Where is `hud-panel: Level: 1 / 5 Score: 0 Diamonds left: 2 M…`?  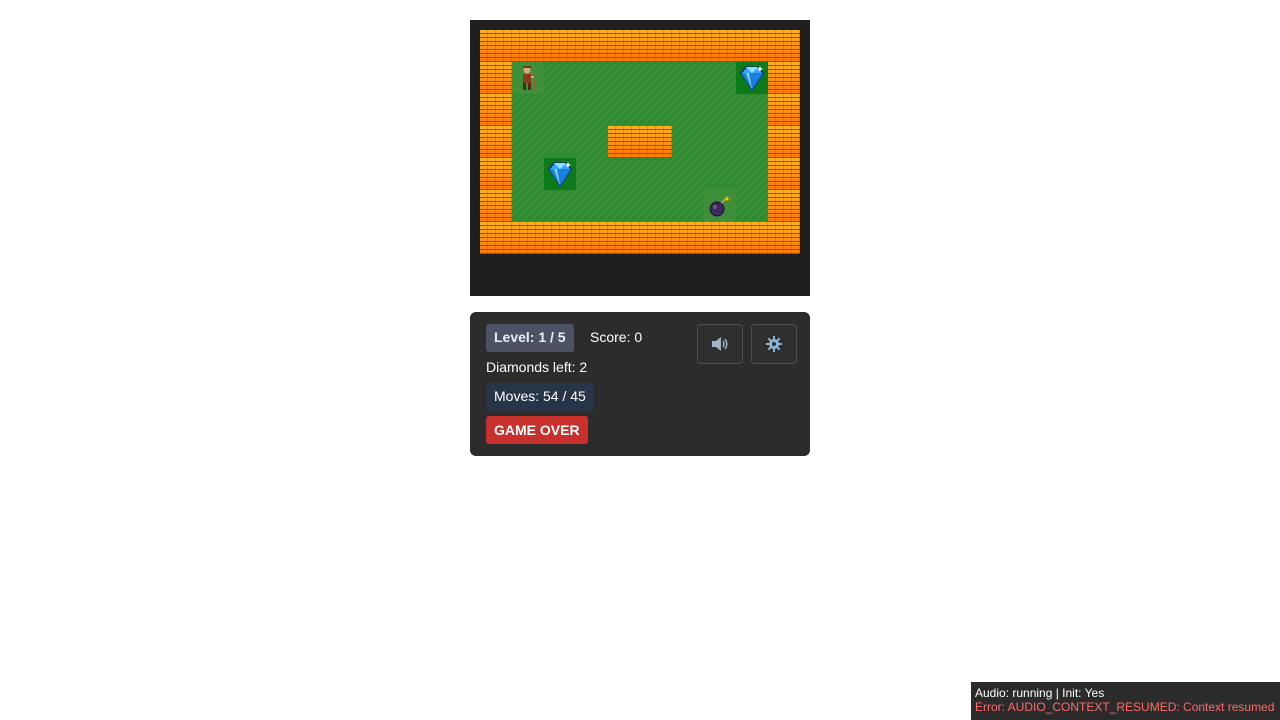
hud-panel: Level: 1 / 5 Score: 0 Diamonds left: 2 M… is located at coordinates (640, 384).